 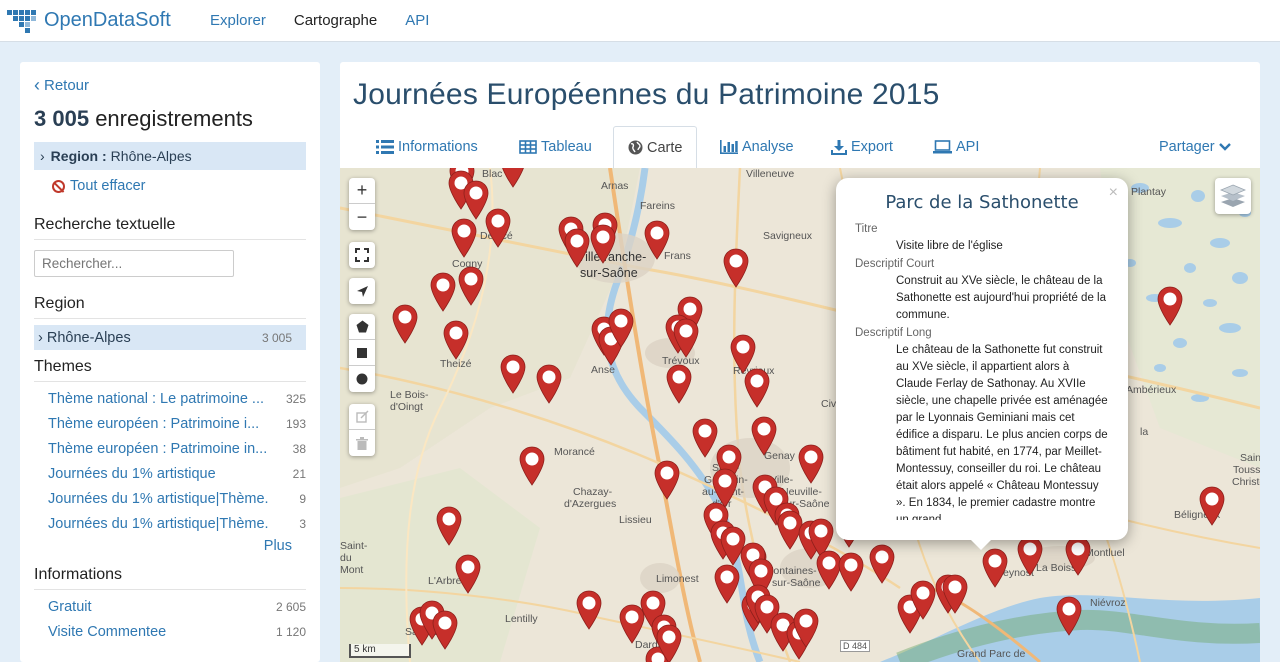 I want to click on nav-cartographe: Cartographe, so click(x=335, y=20).